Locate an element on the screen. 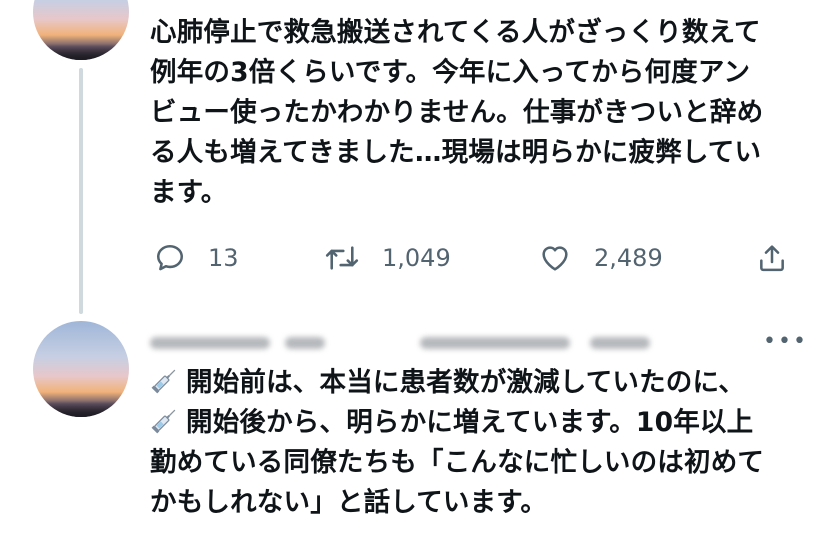 This screenshot has height=544, width=828. share-icon is located at coordinates (772, 258).